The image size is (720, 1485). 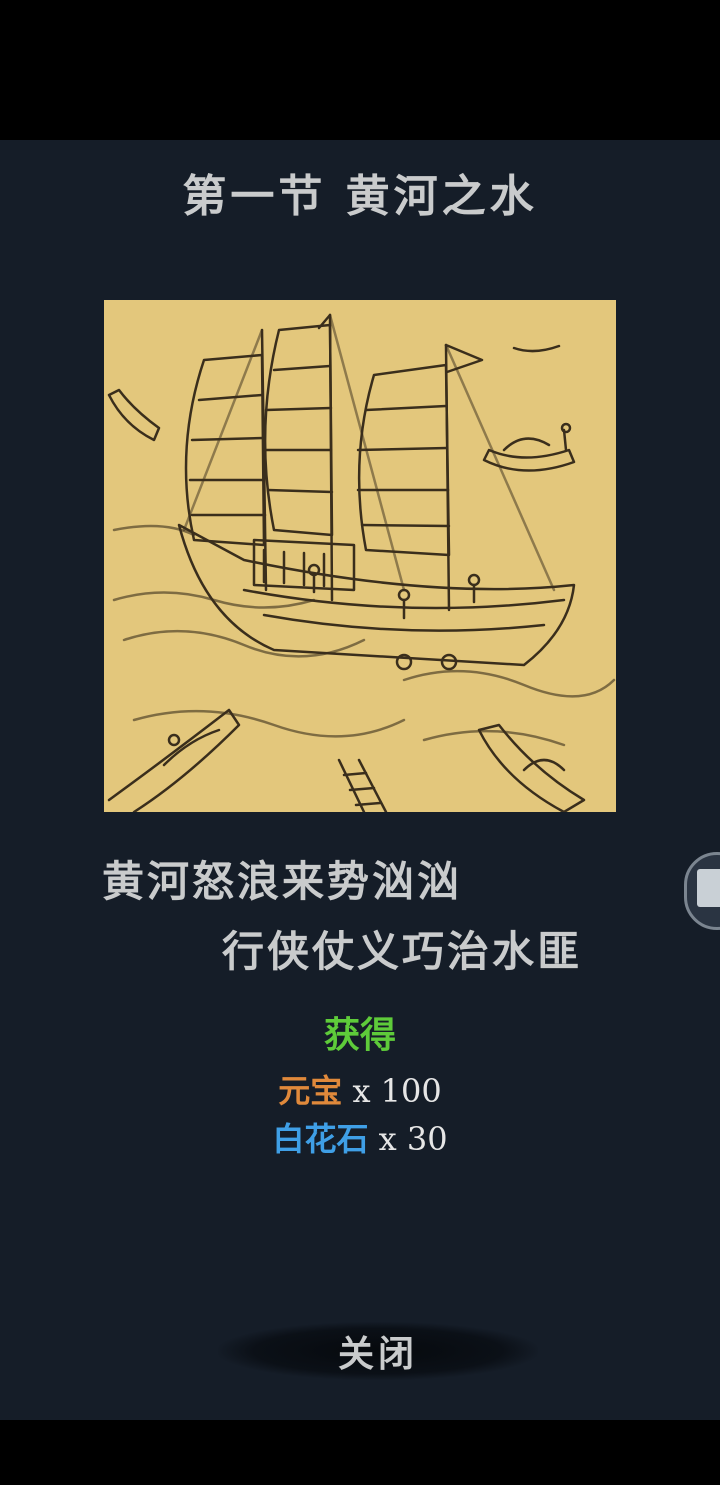 I want to click on reward-item-name: 白花石, so click(x=320, y=1139).